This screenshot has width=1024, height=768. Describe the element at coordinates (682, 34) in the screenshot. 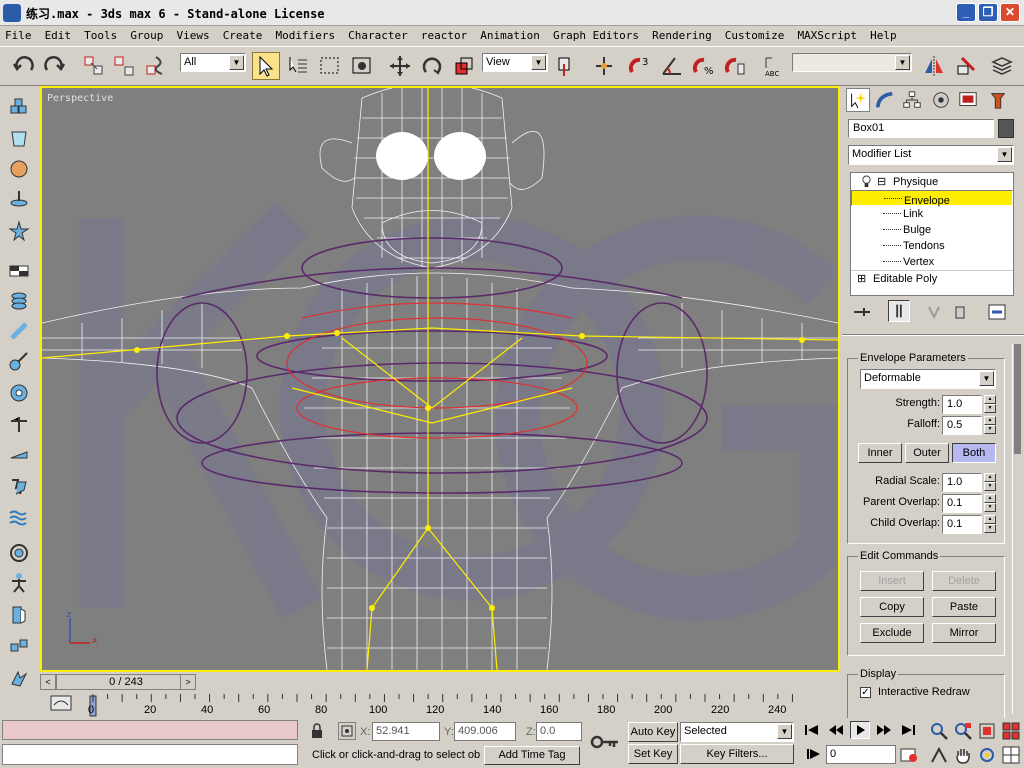

I see `menu-rendering: Rendering` at that location.